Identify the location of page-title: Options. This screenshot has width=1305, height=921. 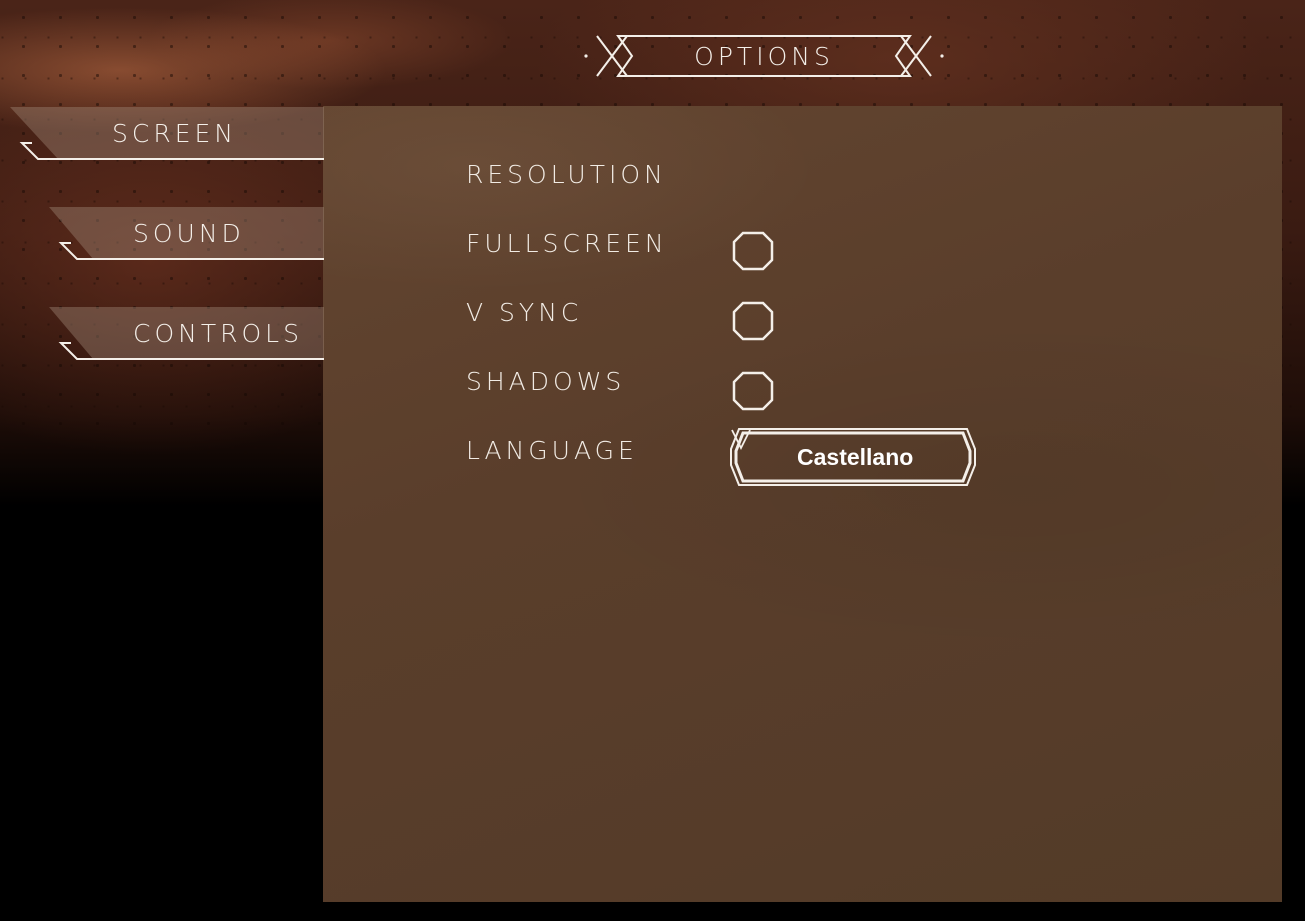
(764, 56).